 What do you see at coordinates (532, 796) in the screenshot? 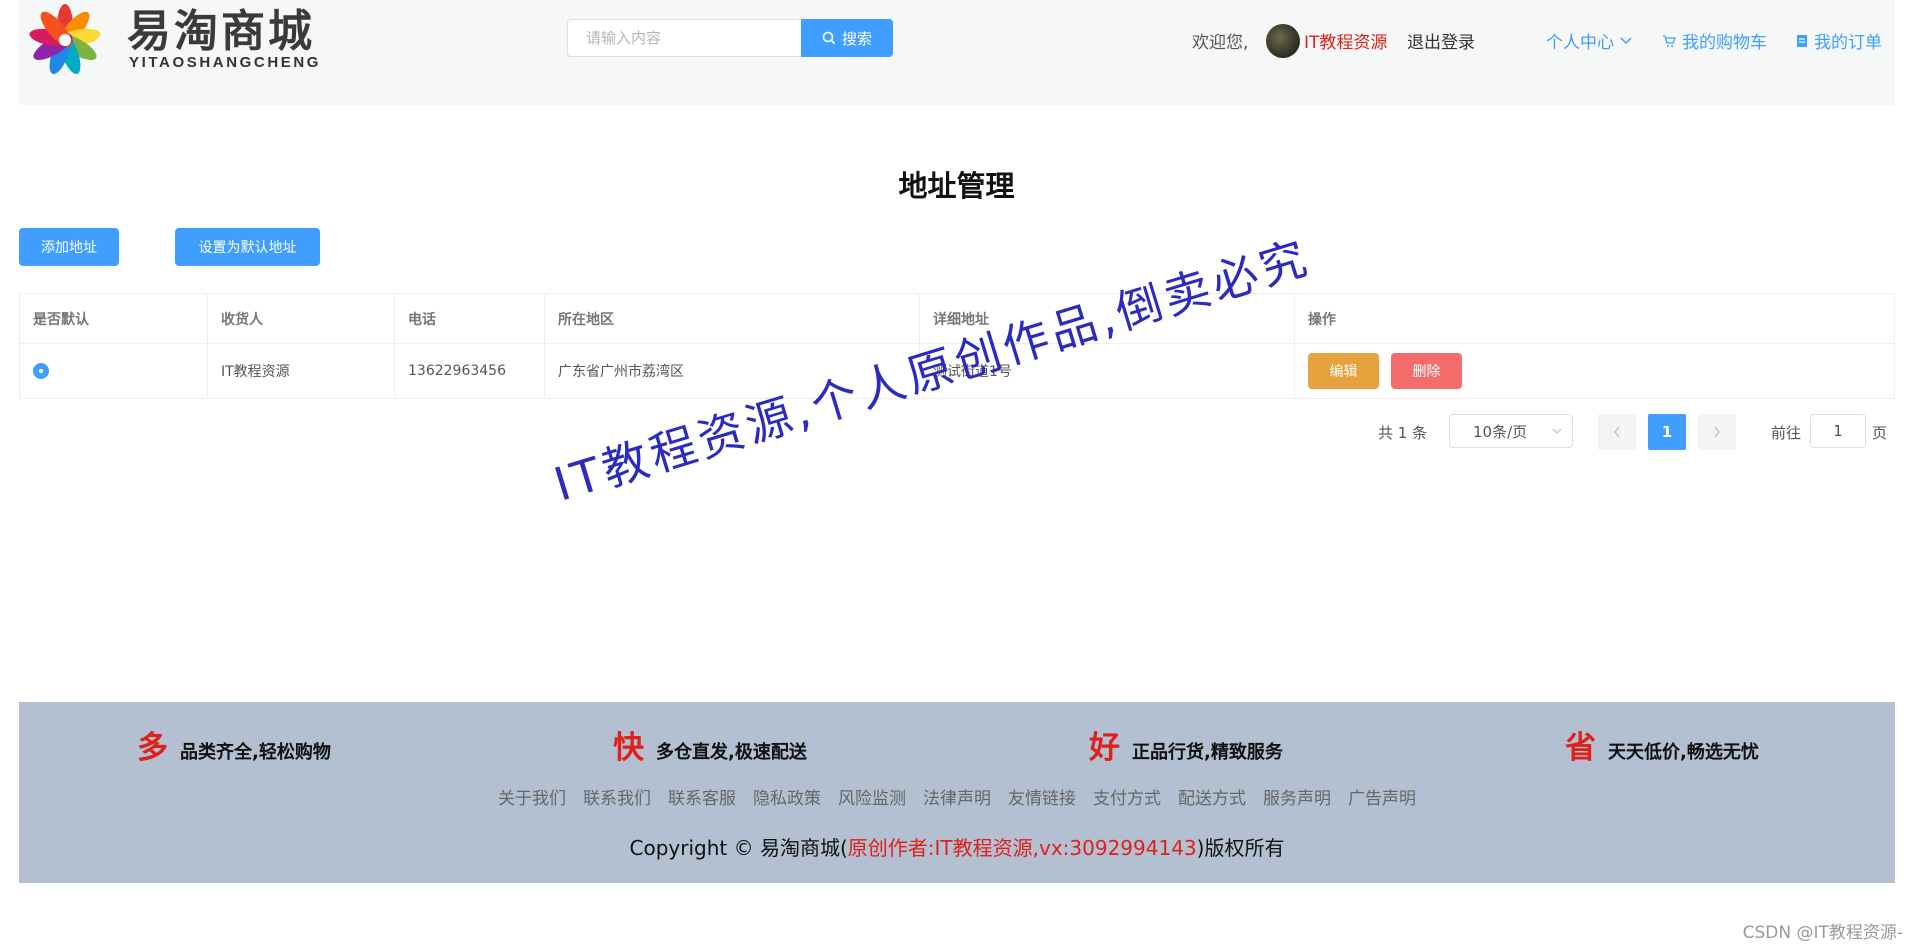
I see `footer-link-about: 关于我们` at bounding box center [532, 796].